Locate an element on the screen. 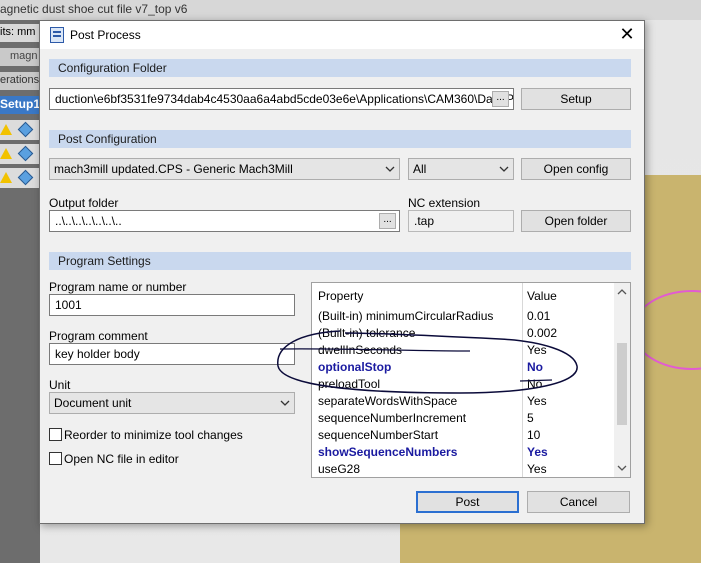  nc-extension-label: NC extension is located at coordinates (444, 203).